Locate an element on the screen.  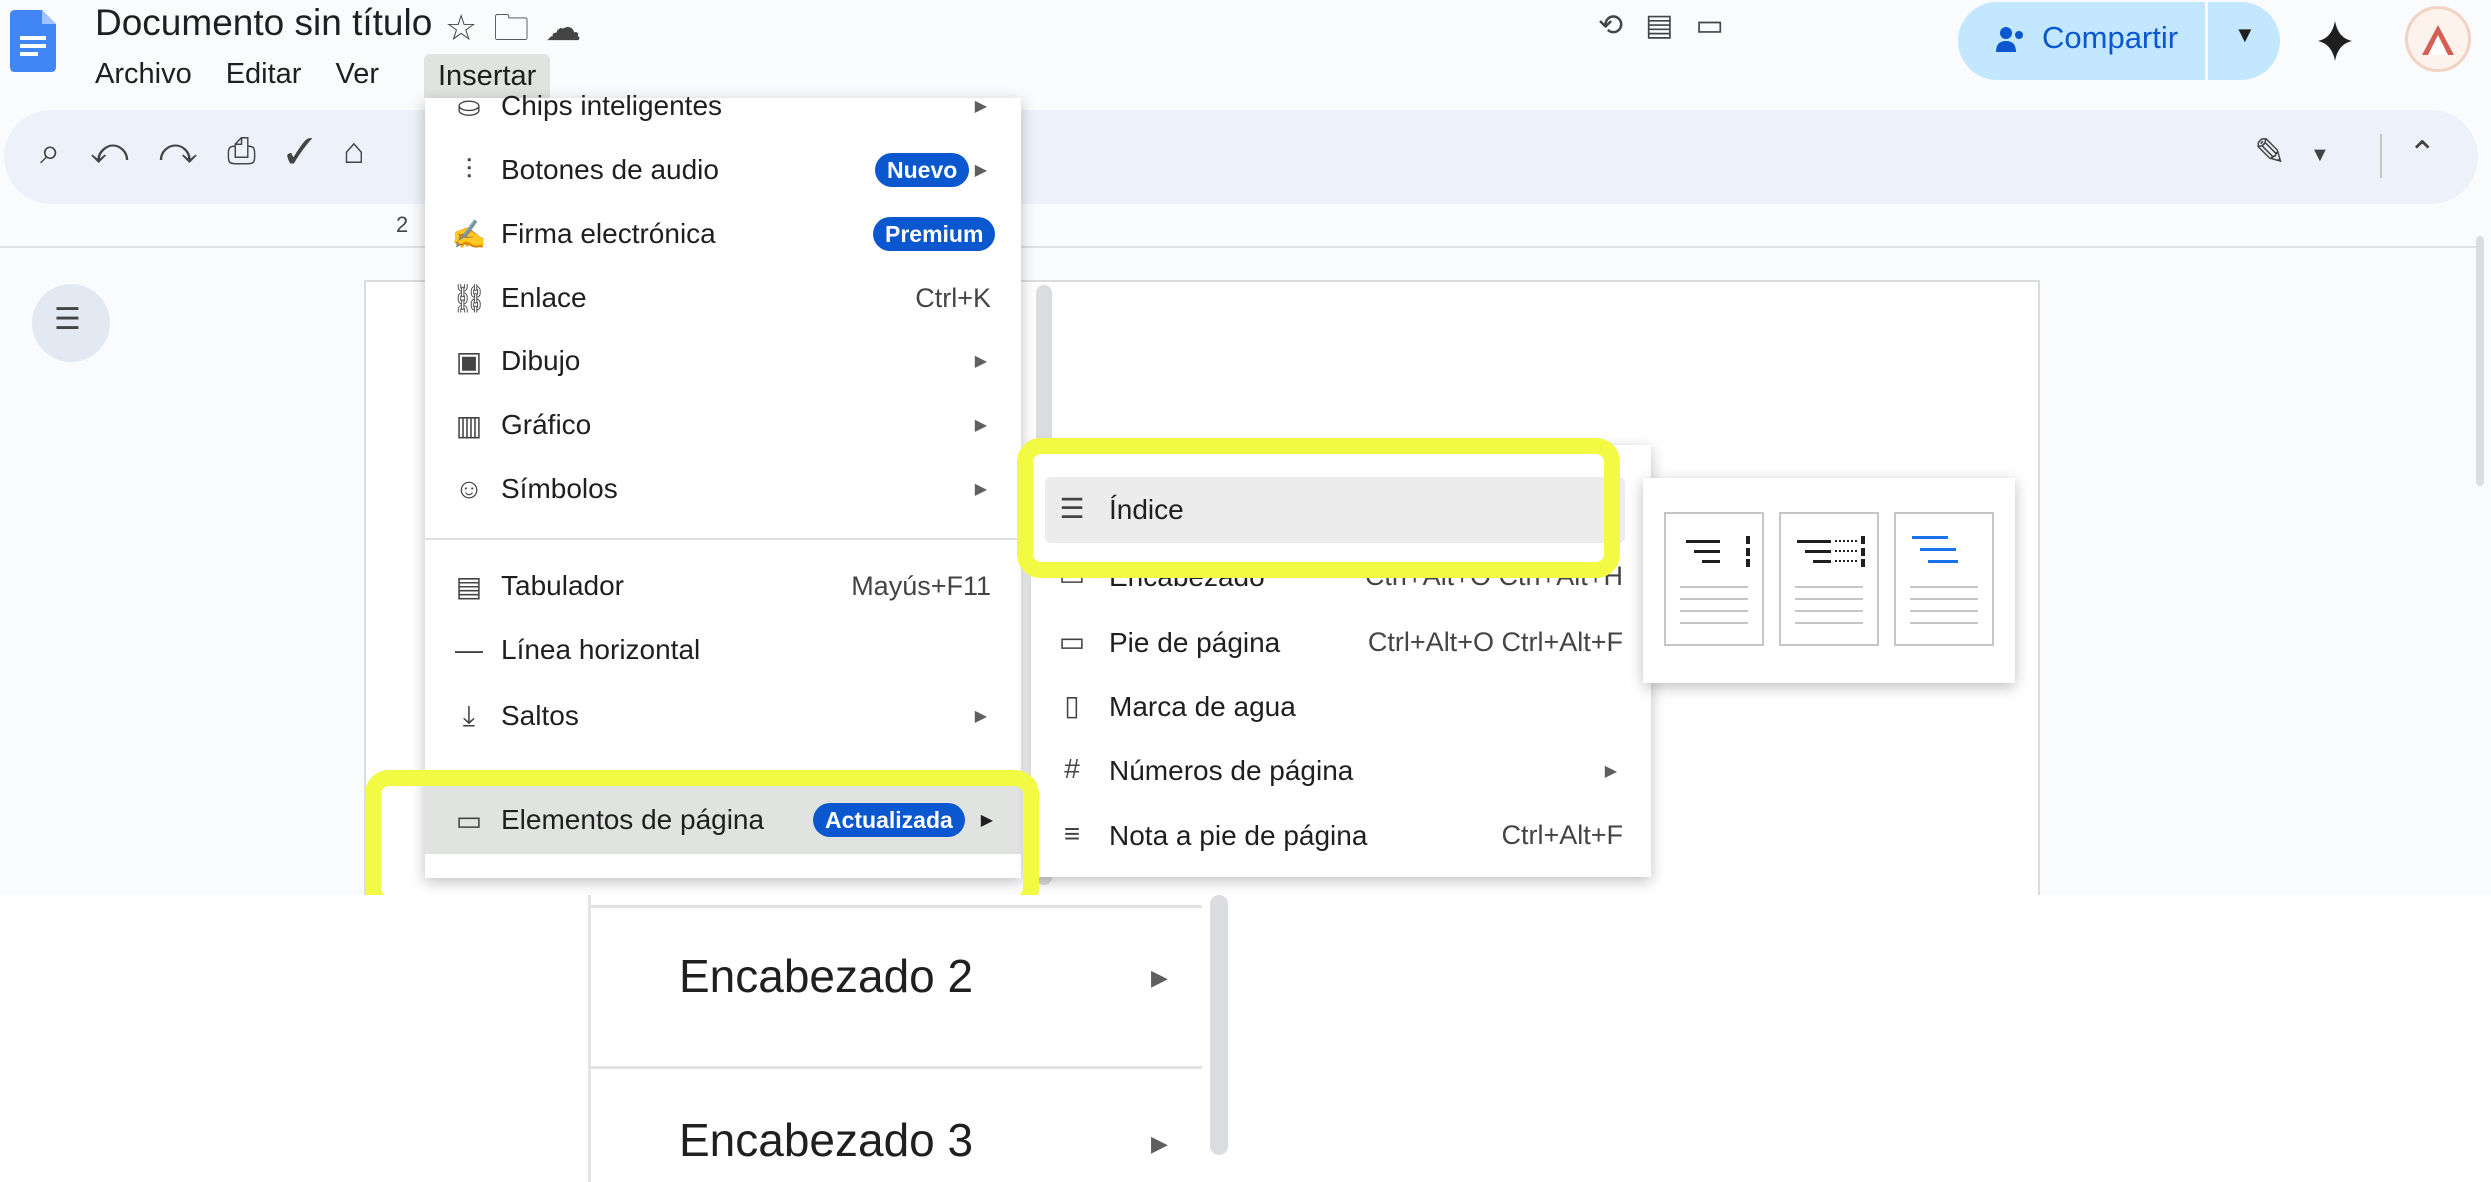
header-actions: ⟲▤▭ is located at coordinates (1672, 25).